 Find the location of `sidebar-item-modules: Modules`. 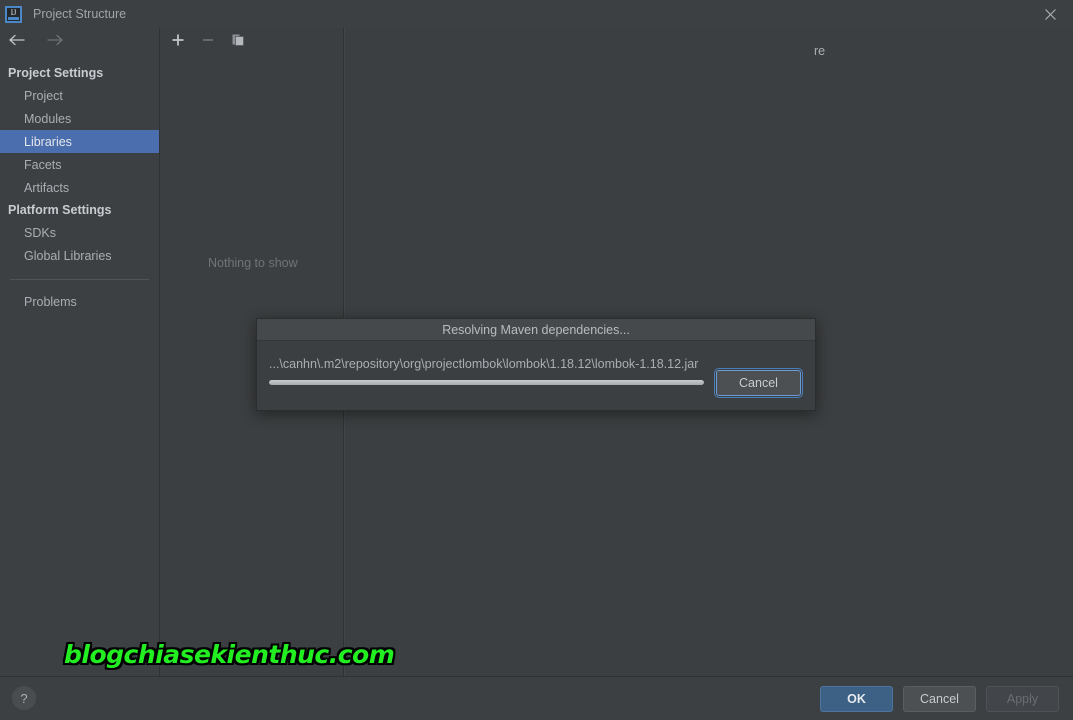

sidebar-item-modules: Modules is located at coordinates (79, 118).